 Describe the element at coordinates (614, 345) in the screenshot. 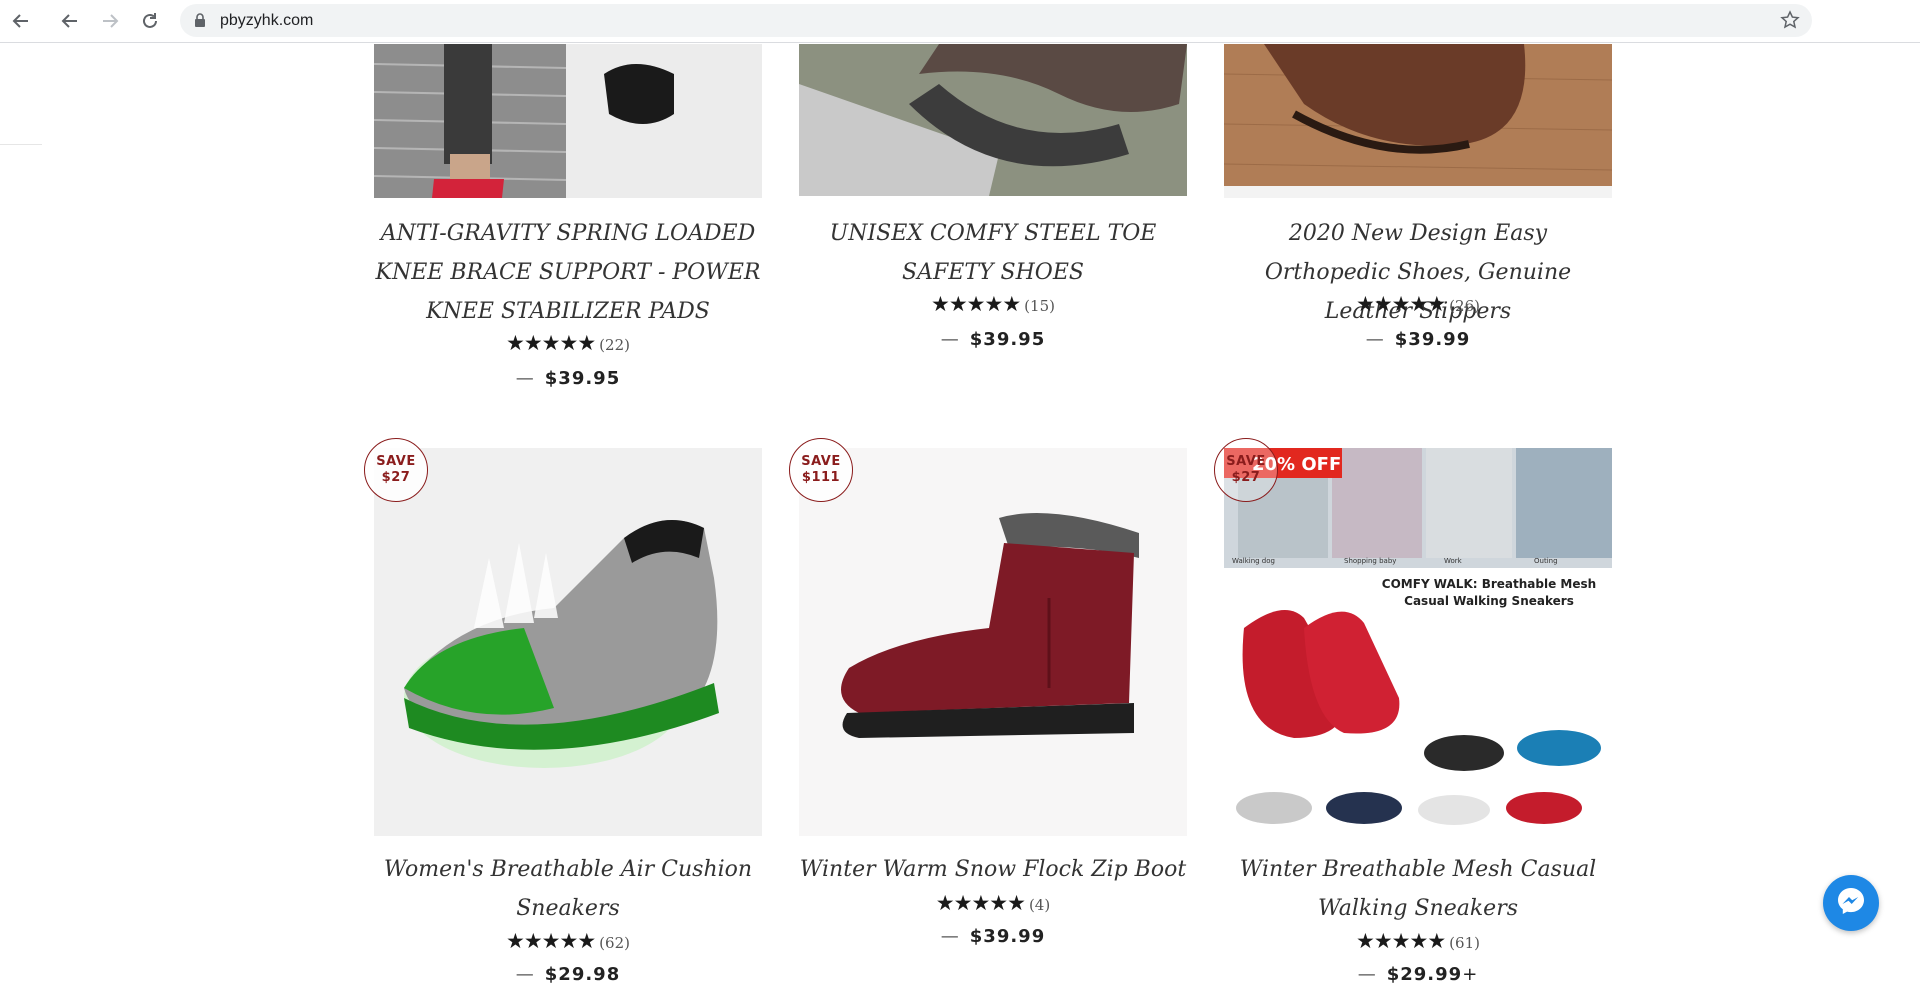

I see `review-count: (22)` at that location.